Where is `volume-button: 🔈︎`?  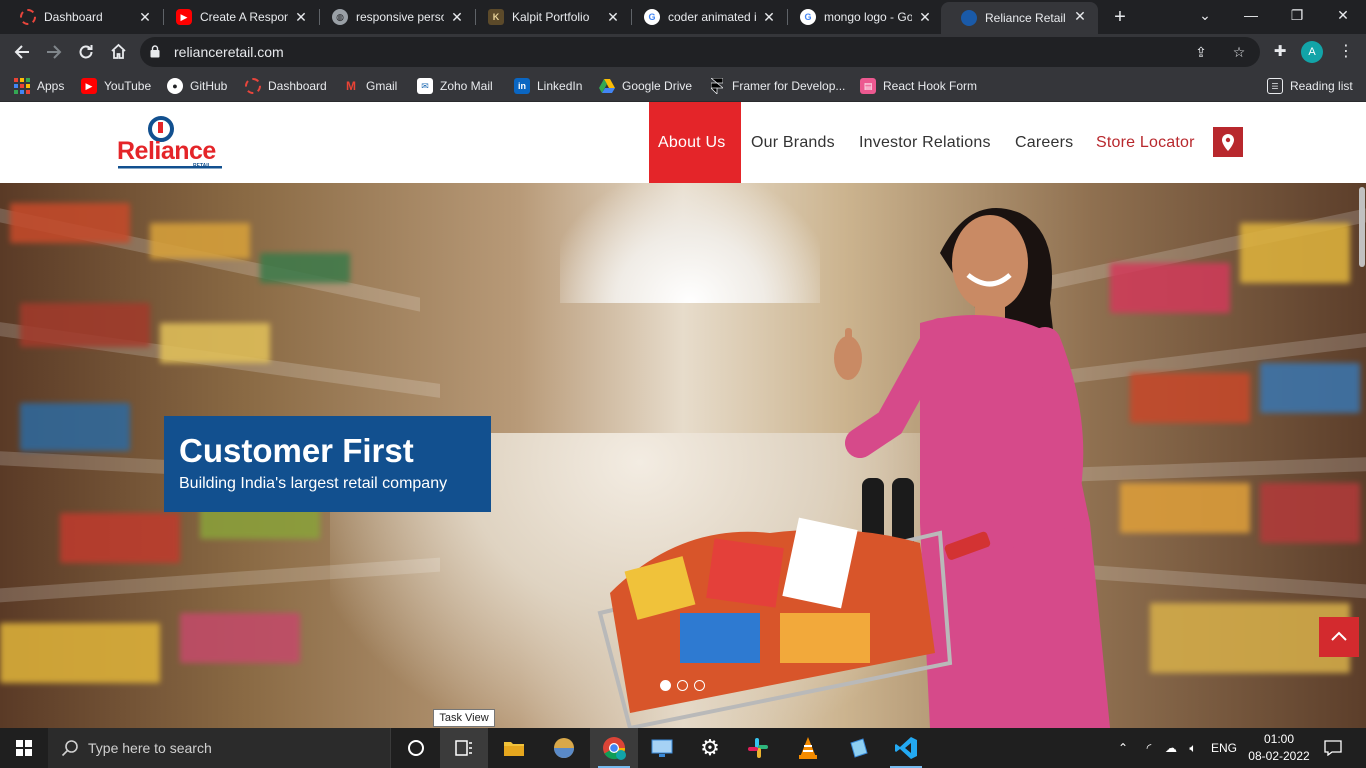 volume-button: 🔈︎ is located at coordinates (1193, 748).